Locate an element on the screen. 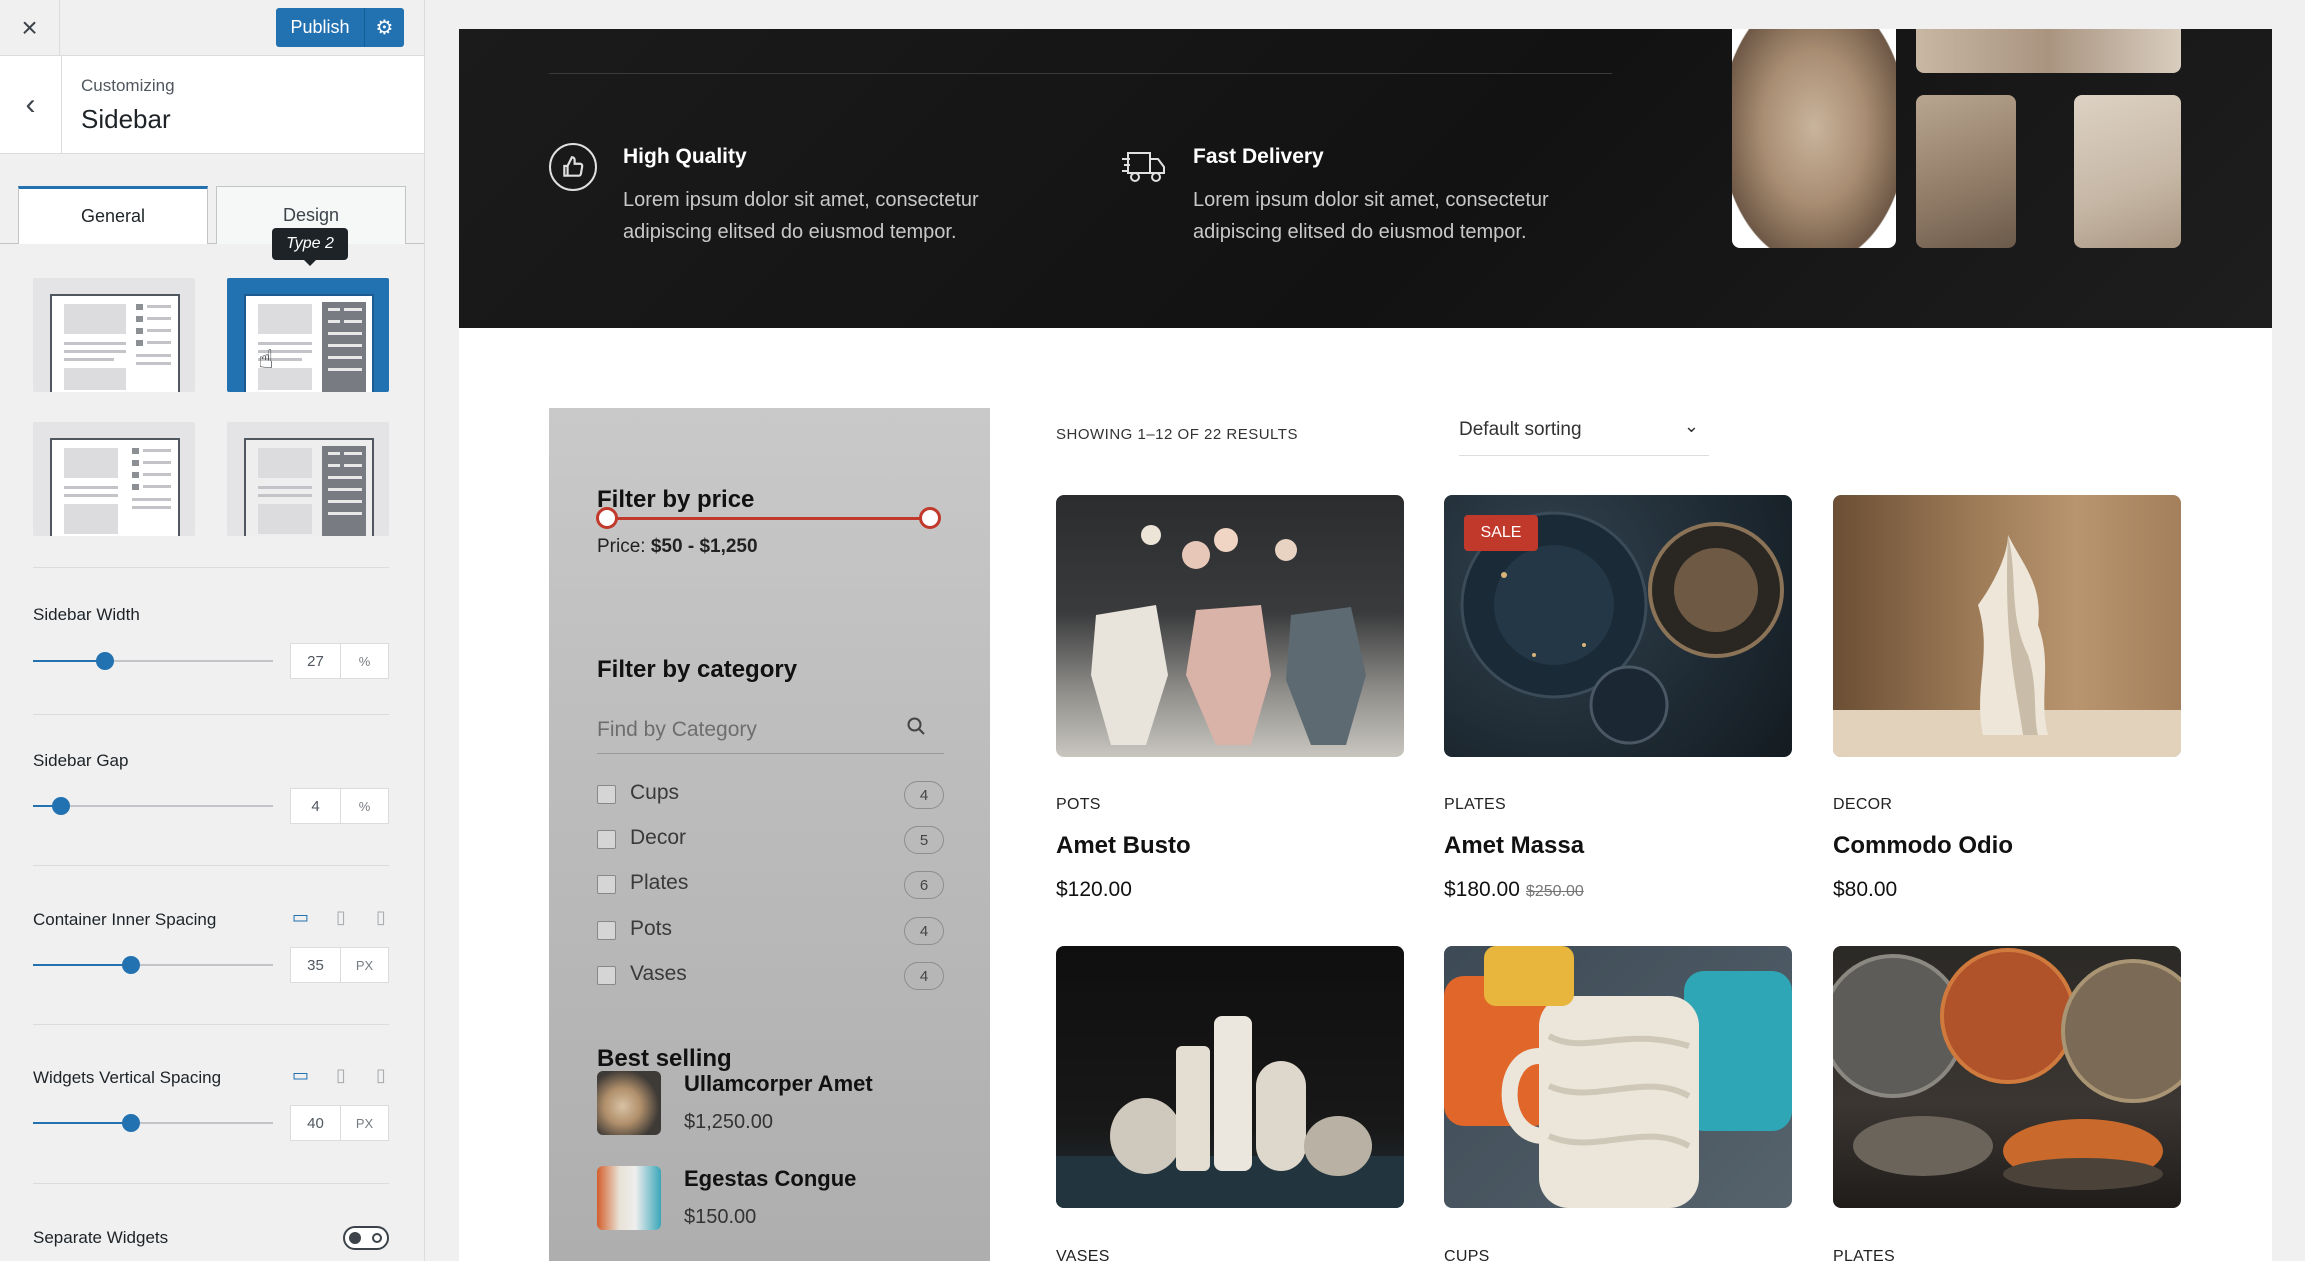 Image resolution: width=2305 pixels, height=1261 pixels. price-min-handle is located at coordinates (607, 518).